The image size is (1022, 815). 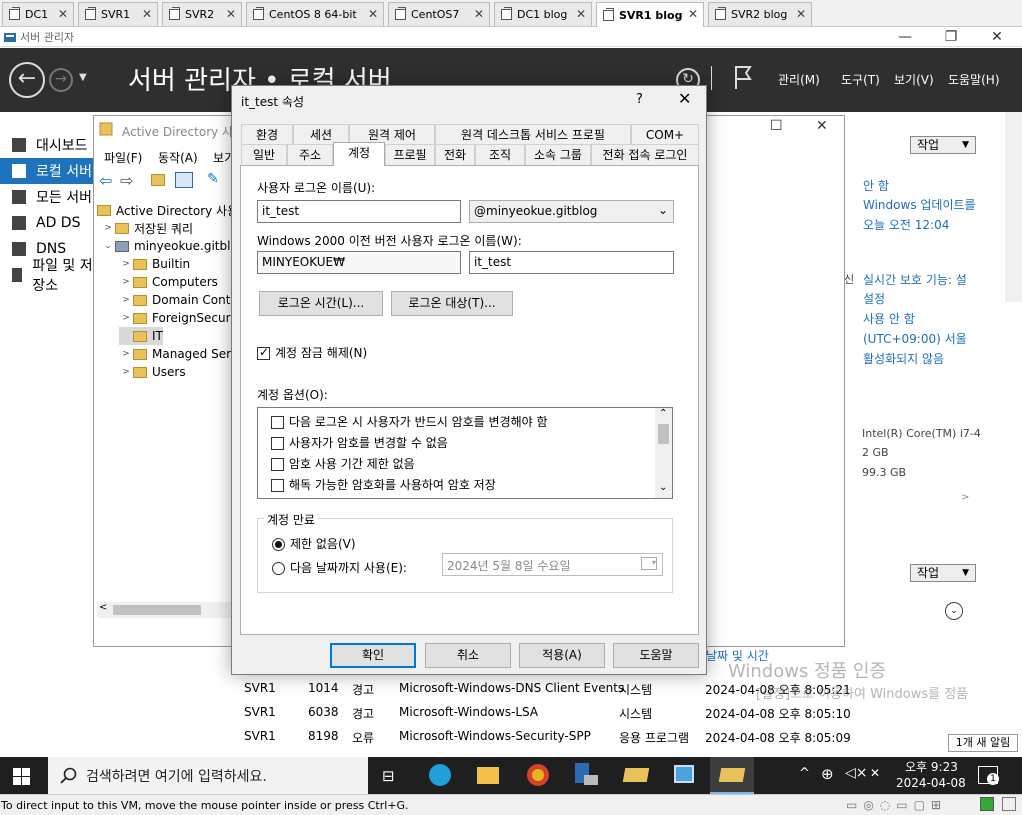 I want to click on tasks-dropdown: 작업, so click(x=943, y=145).